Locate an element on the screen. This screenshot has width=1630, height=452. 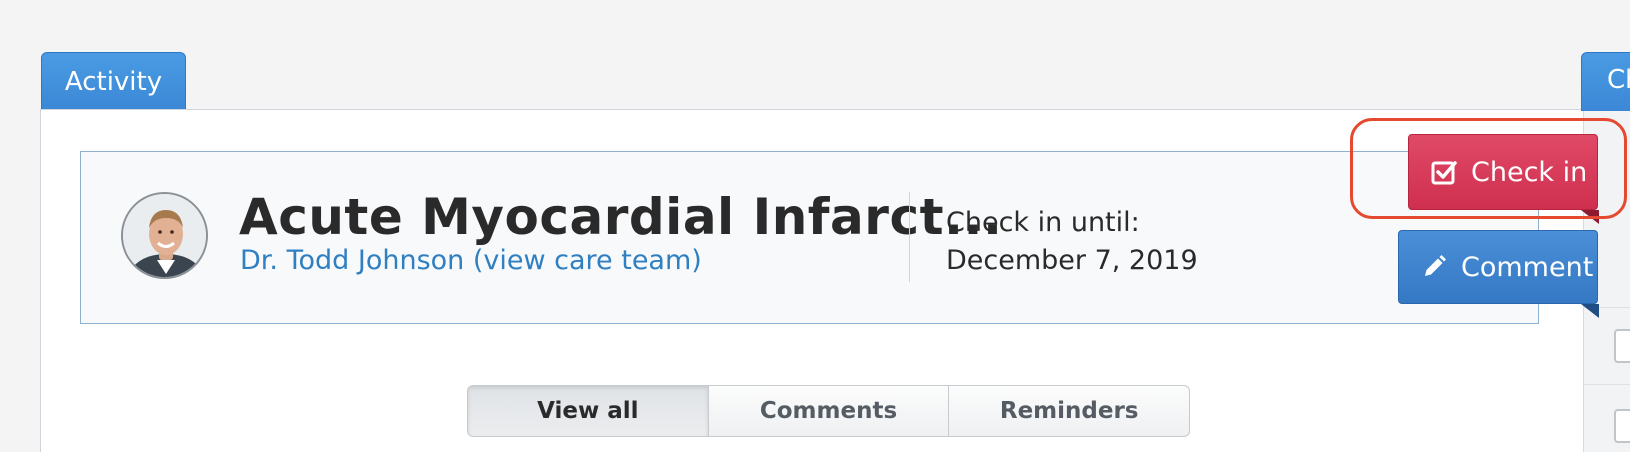
tab-activity-label: Activity is located at coordinates (113, 82).